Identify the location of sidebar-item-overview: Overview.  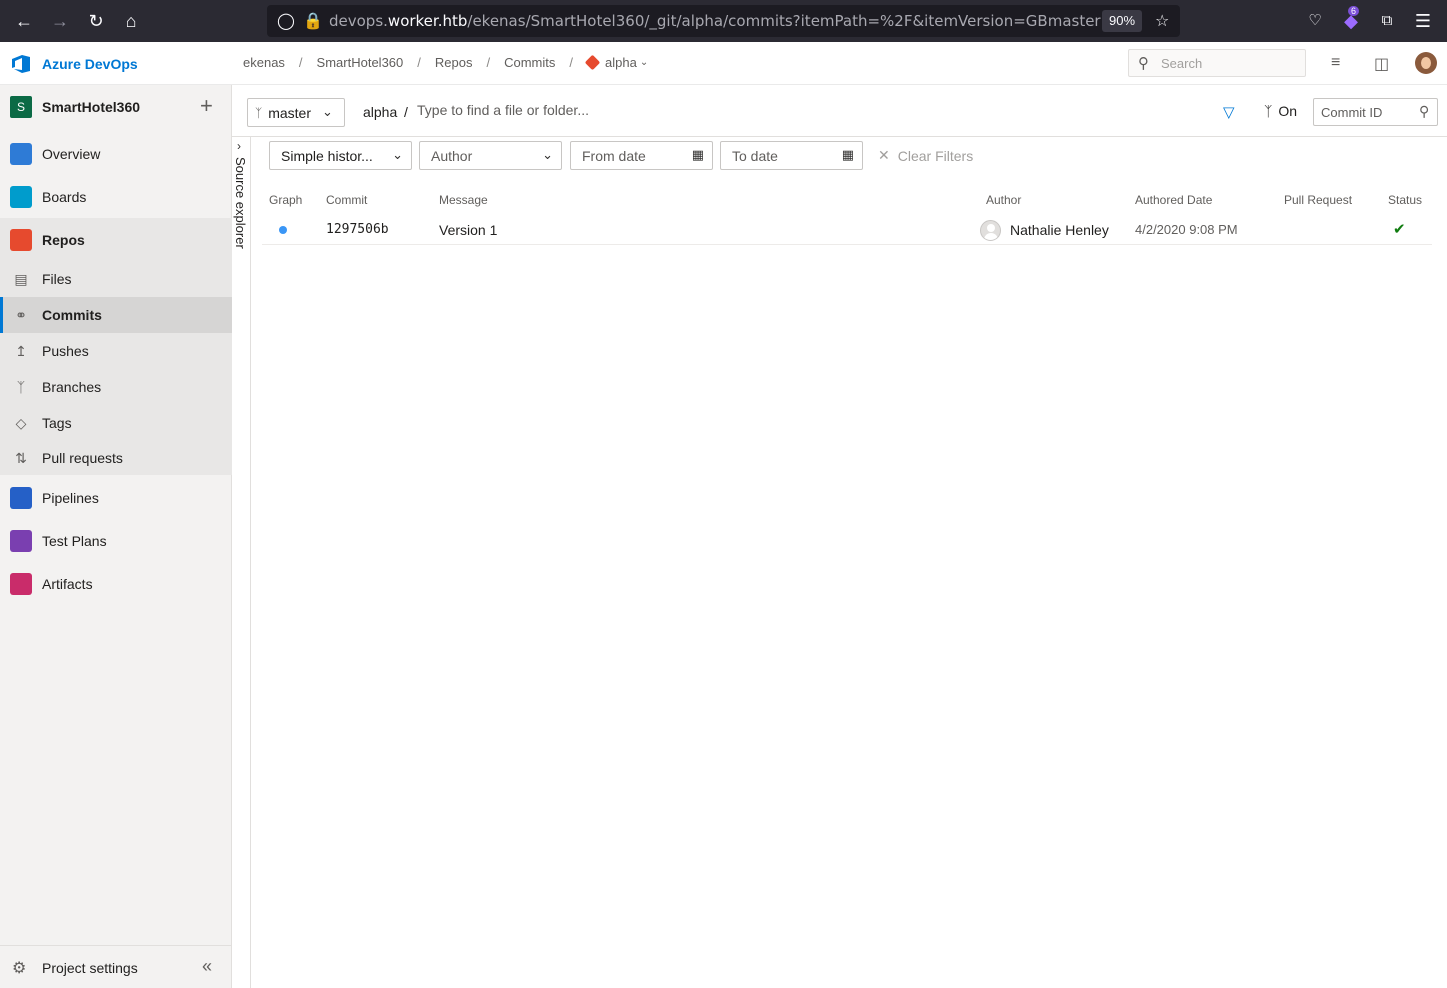
(116, 154).